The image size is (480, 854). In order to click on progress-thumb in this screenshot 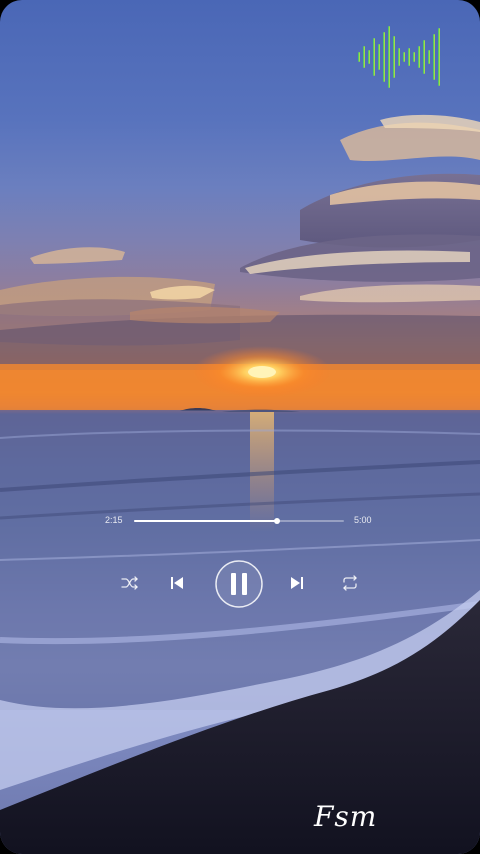, I will do `click(276, 521)`.